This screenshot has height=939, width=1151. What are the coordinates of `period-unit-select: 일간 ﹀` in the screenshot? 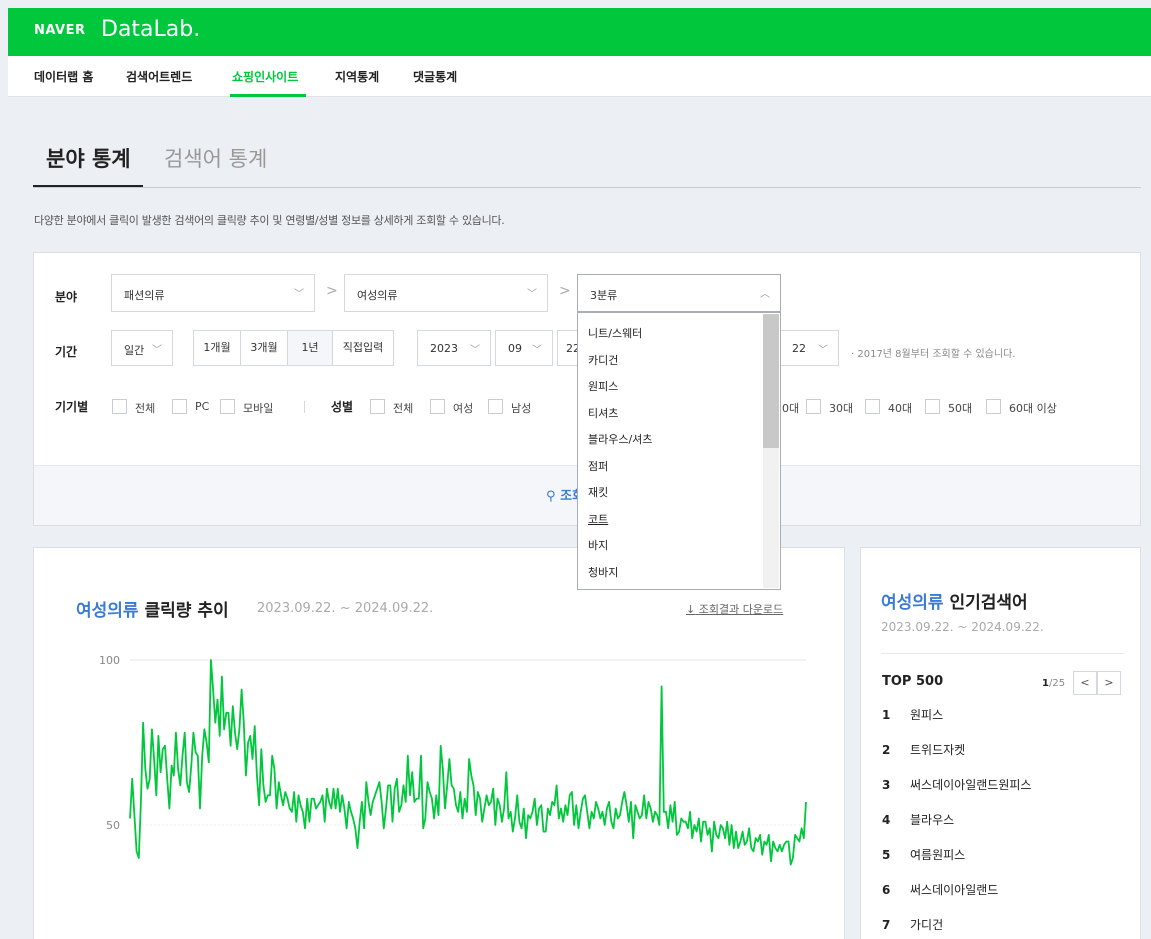 It's located at (142, 348).